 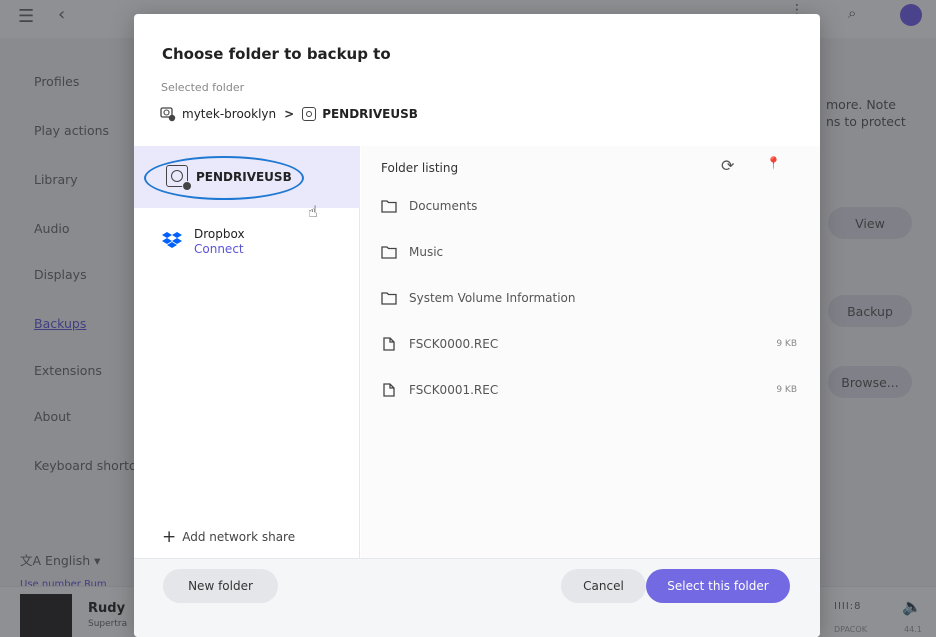 What do you see at coordinates (591, 344) in the screenshot?
I see `list-item-file: FSCK0000.REC 9 KB` at bounding box center [591, 344].